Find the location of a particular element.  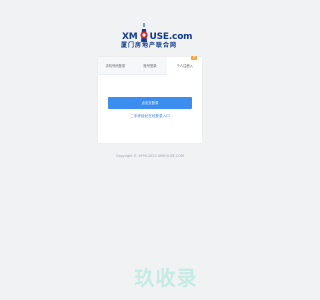

site-logo: XM USE.com 厦门房地产联合网 is located at coordinates (156, 36).